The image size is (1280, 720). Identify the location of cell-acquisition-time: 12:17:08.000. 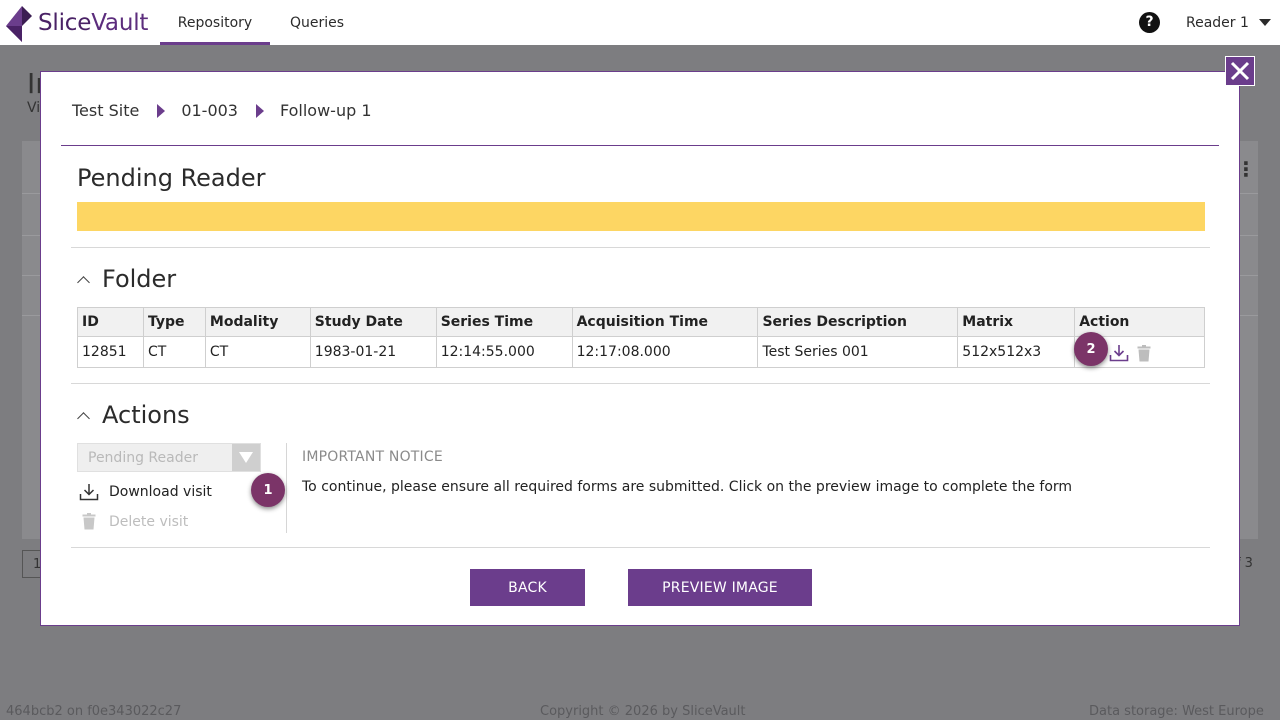
(665, 352).